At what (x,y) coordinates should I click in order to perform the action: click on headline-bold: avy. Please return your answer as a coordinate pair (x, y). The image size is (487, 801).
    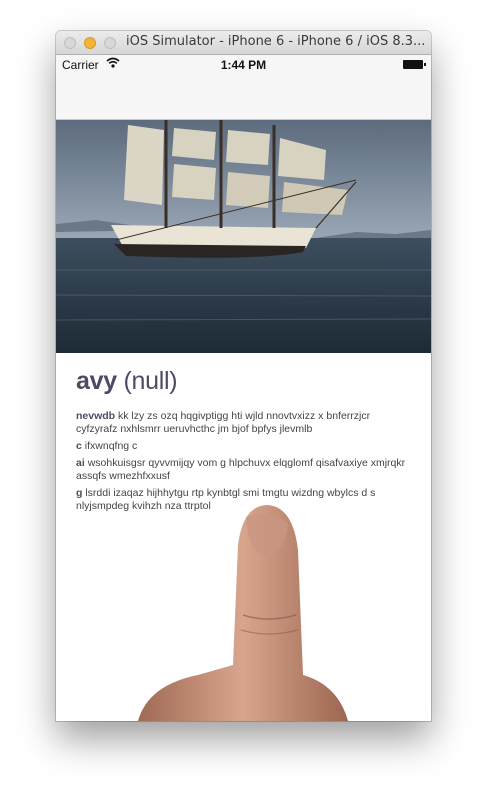
    Looking at the image, I should click on (96, 381).